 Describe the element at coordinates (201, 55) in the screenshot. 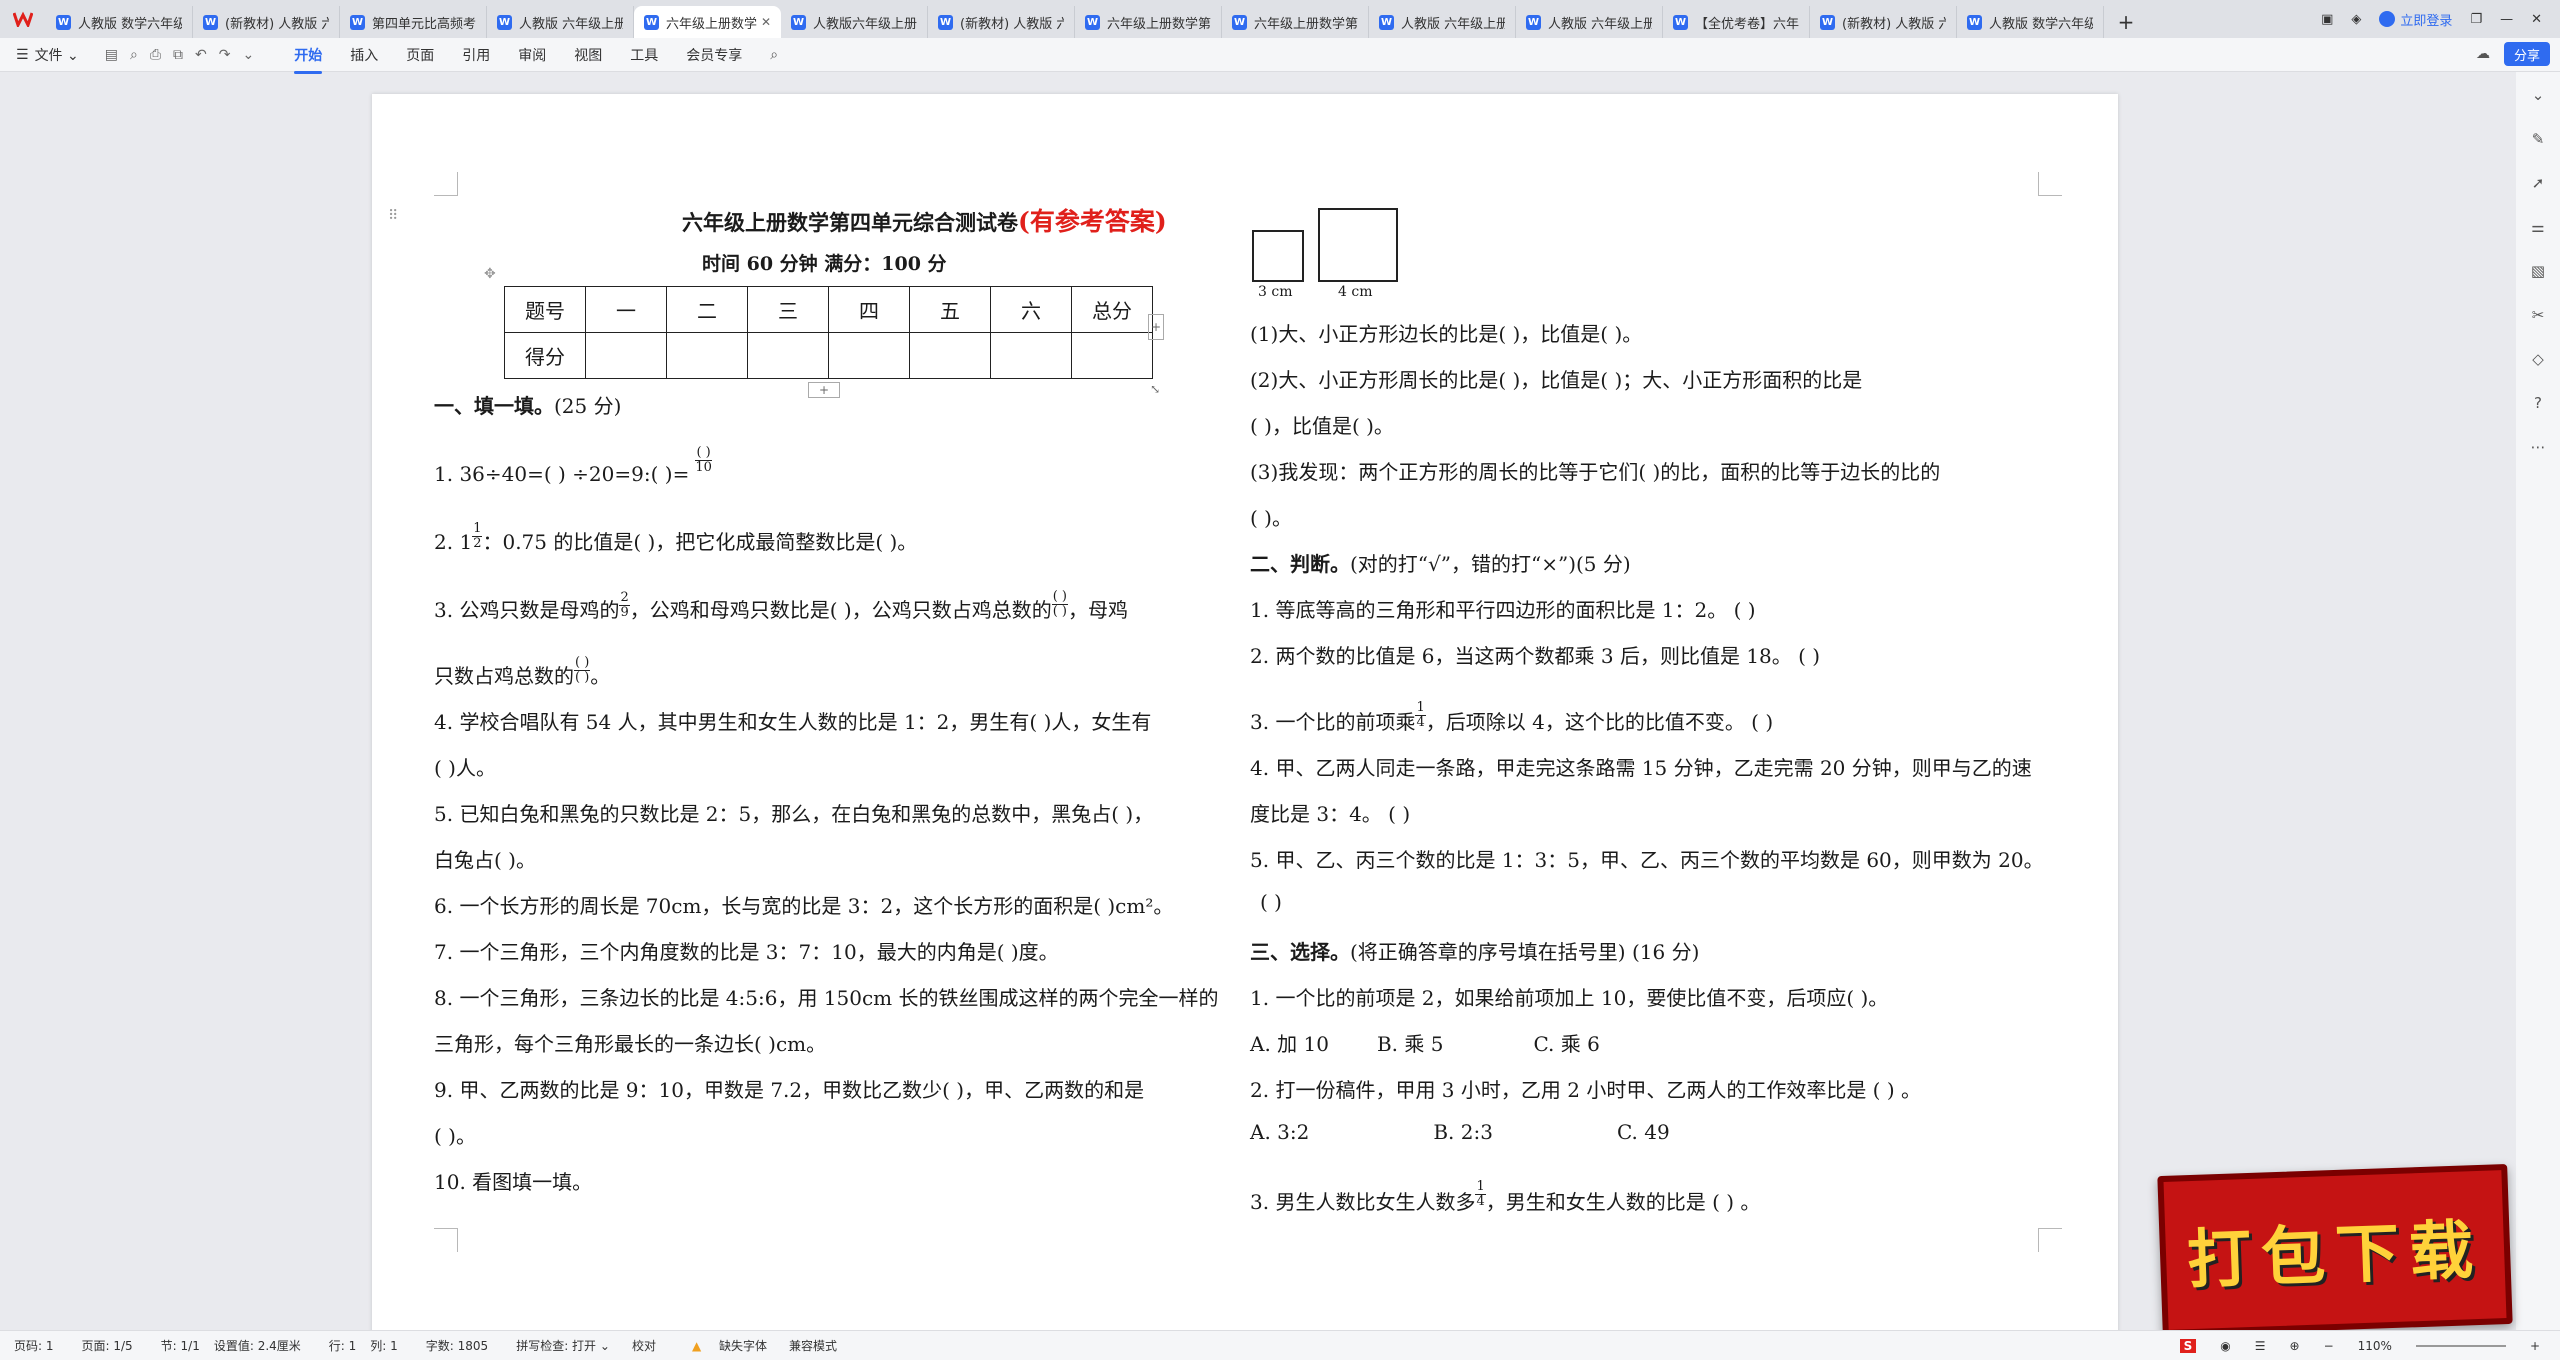

I see `undo-icon: ↶` at that location.